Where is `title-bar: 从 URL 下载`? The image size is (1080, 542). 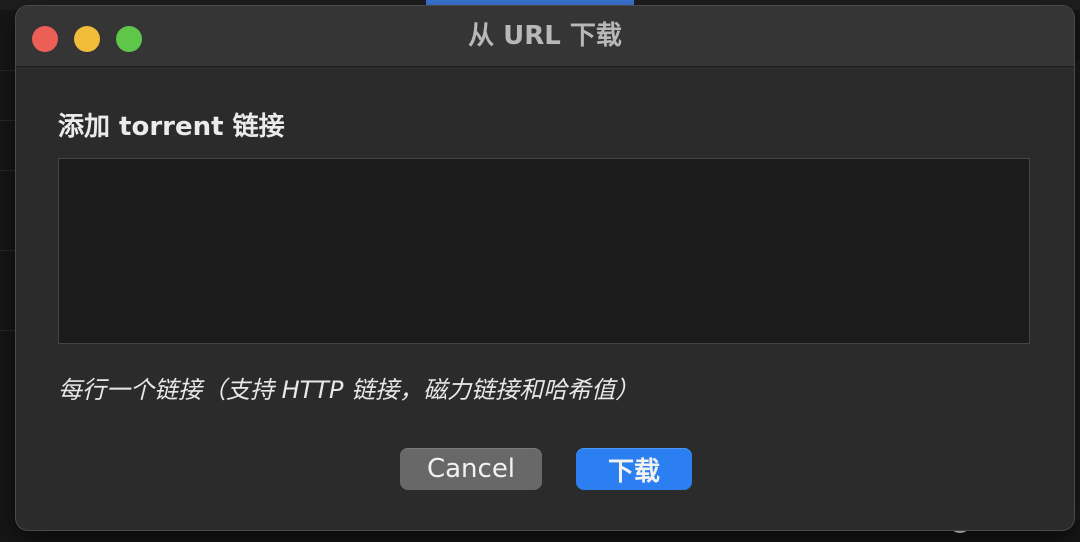 title-bar: 从 URL 下载 is located at coordinates (545, 36).